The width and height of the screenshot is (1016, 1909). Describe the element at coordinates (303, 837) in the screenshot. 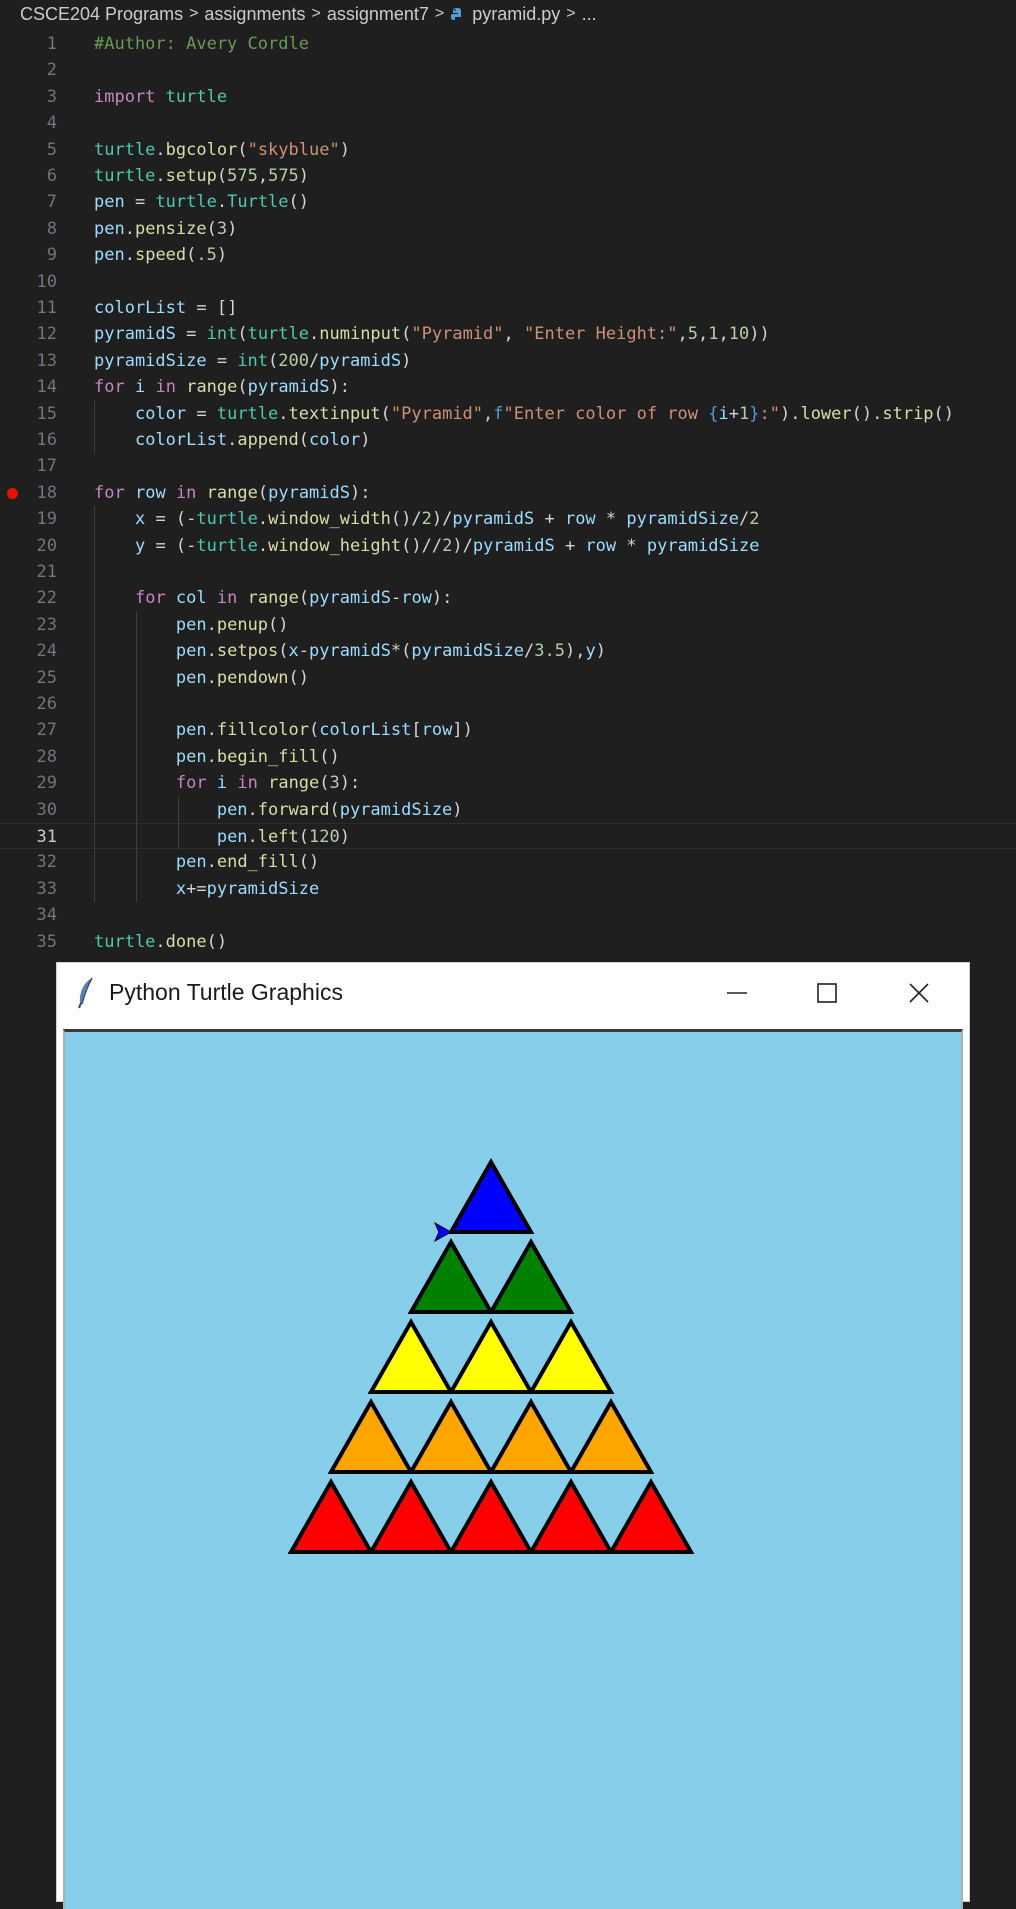

I see `code-token: (` at that location.